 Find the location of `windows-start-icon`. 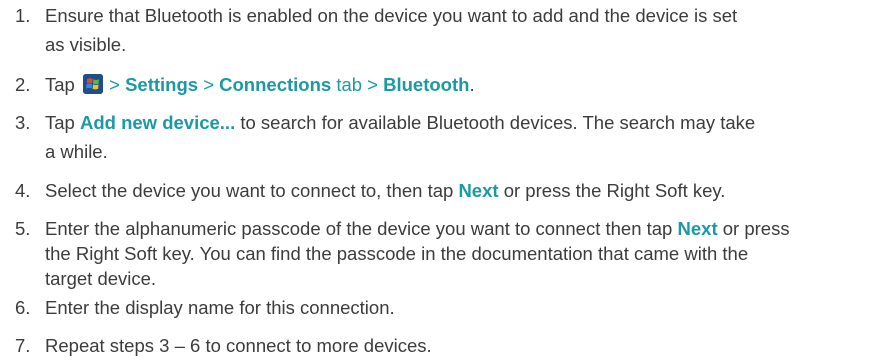

windows-start-icon is located at coordinates (92, 84).